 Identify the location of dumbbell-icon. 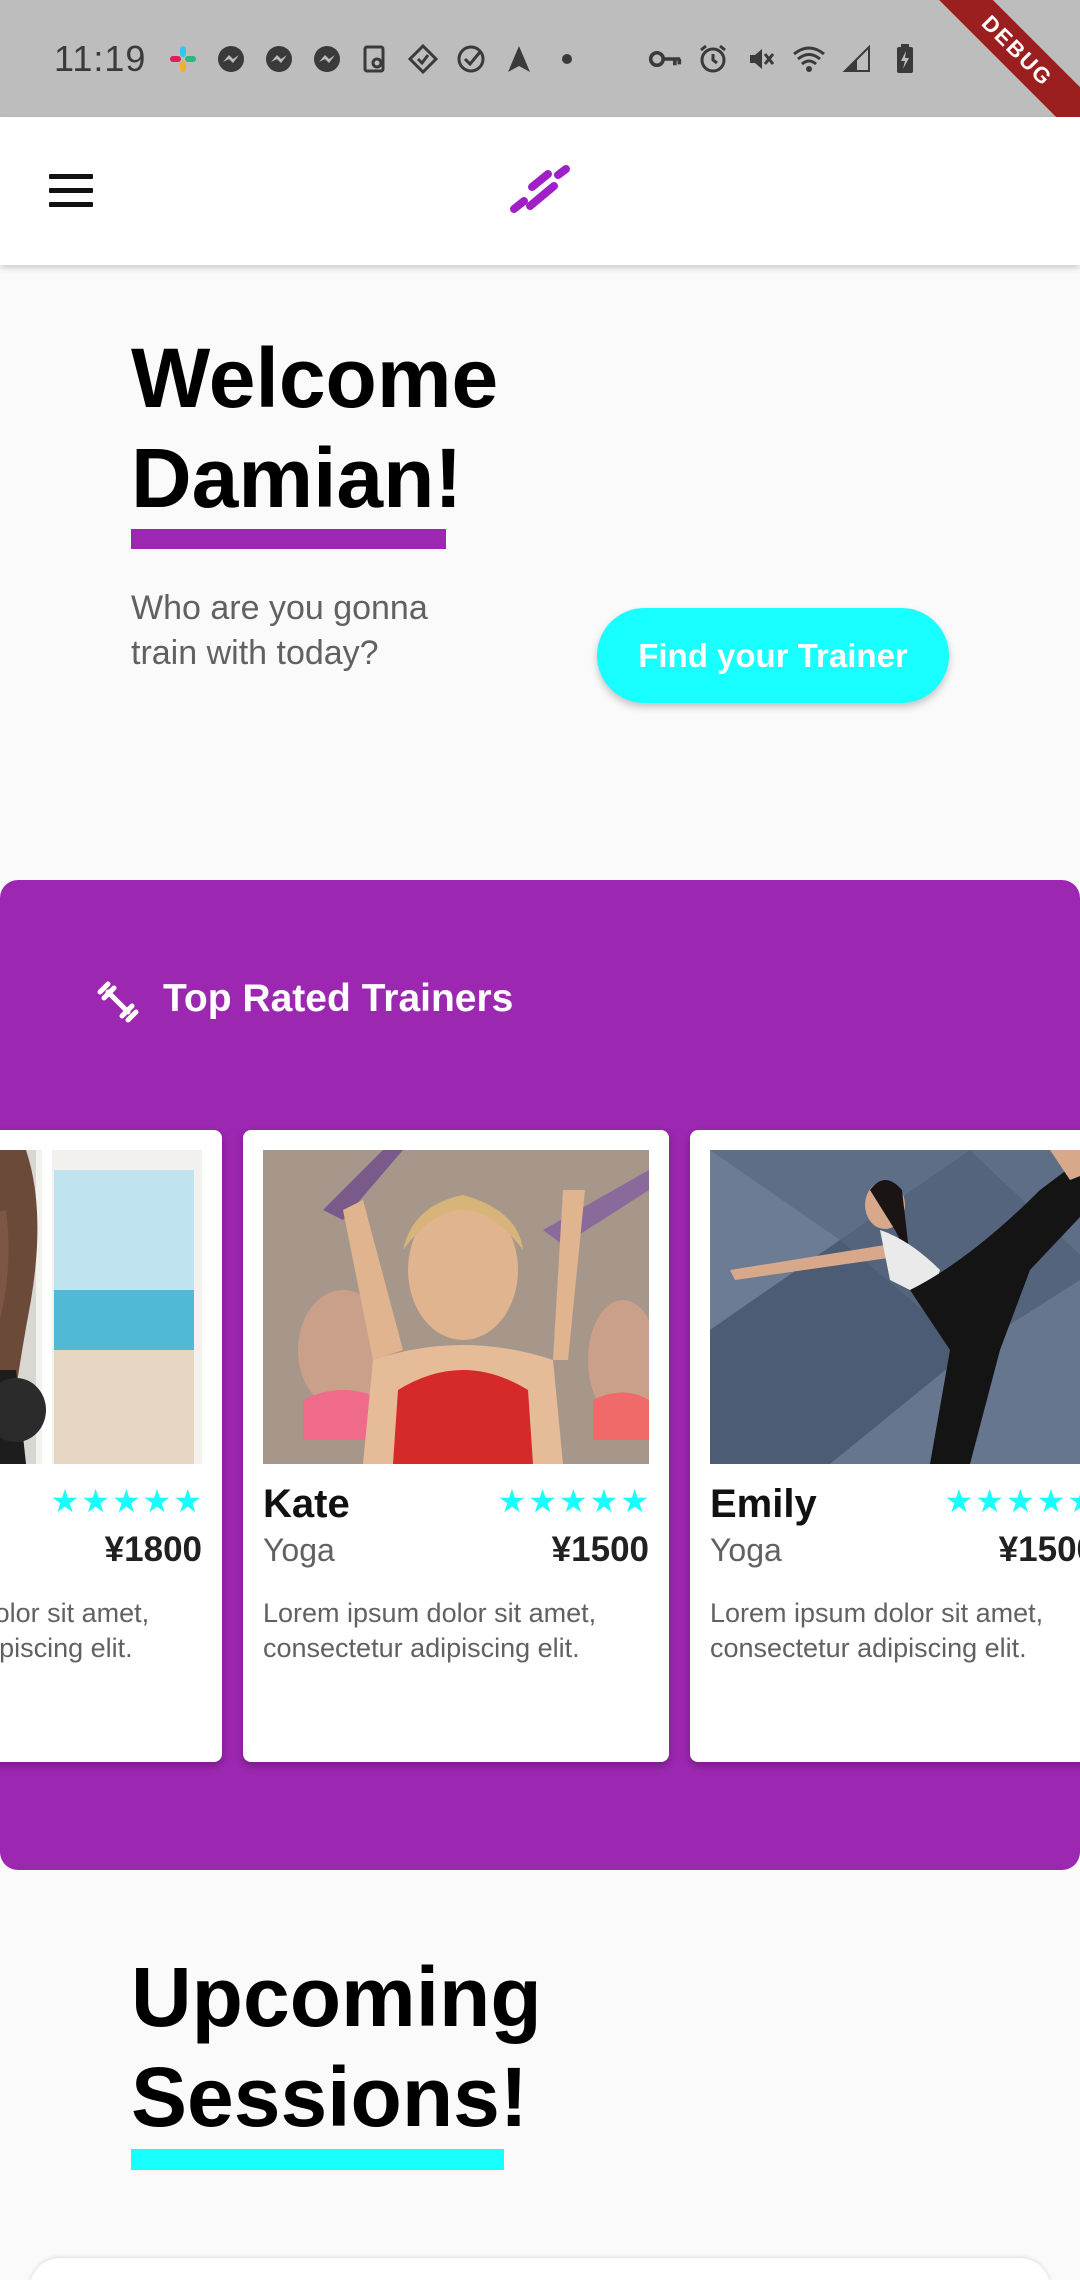
(118, 1002).